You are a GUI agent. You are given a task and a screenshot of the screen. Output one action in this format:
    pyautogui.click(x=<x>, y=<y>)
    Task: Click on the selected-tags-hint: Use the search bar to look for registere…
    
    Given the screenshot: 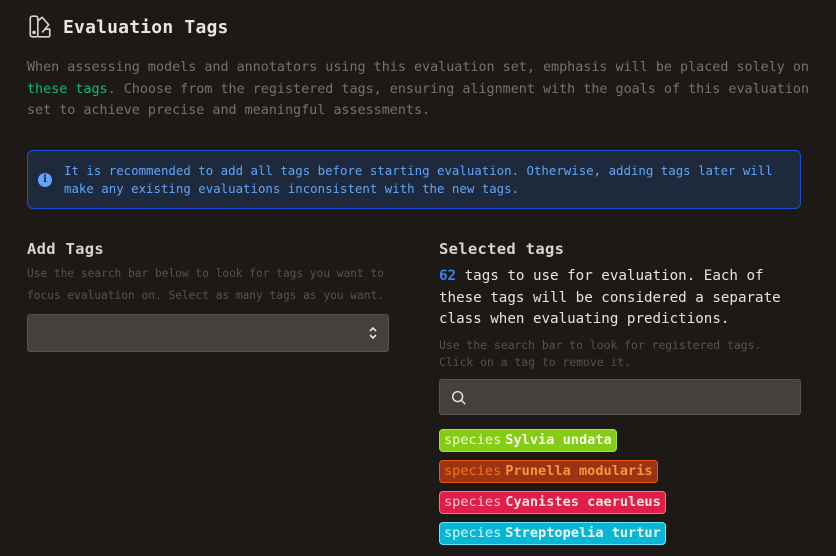 What is the action you would take?
    pyautogui.click(x=600, y=353)
    